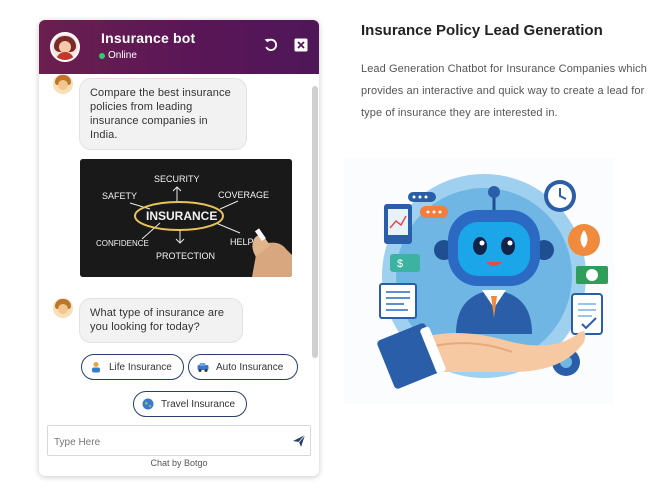 The height and width of the screenshot is (496, 666). What do you see at coordinates (243, 195) in the screenshot?
I see `image-word-coverage: COVERAGE` at bounding box center [243, 195].